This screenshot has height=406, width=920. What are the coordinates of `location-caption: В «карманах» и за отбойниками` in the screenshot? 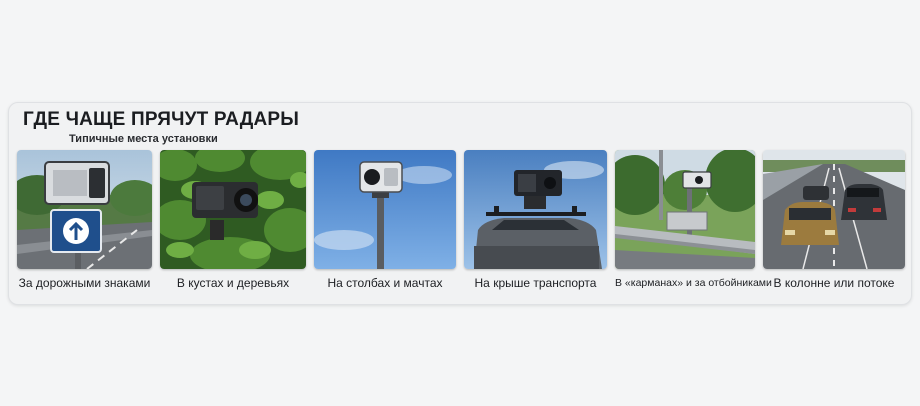 It's located at (693, 283).